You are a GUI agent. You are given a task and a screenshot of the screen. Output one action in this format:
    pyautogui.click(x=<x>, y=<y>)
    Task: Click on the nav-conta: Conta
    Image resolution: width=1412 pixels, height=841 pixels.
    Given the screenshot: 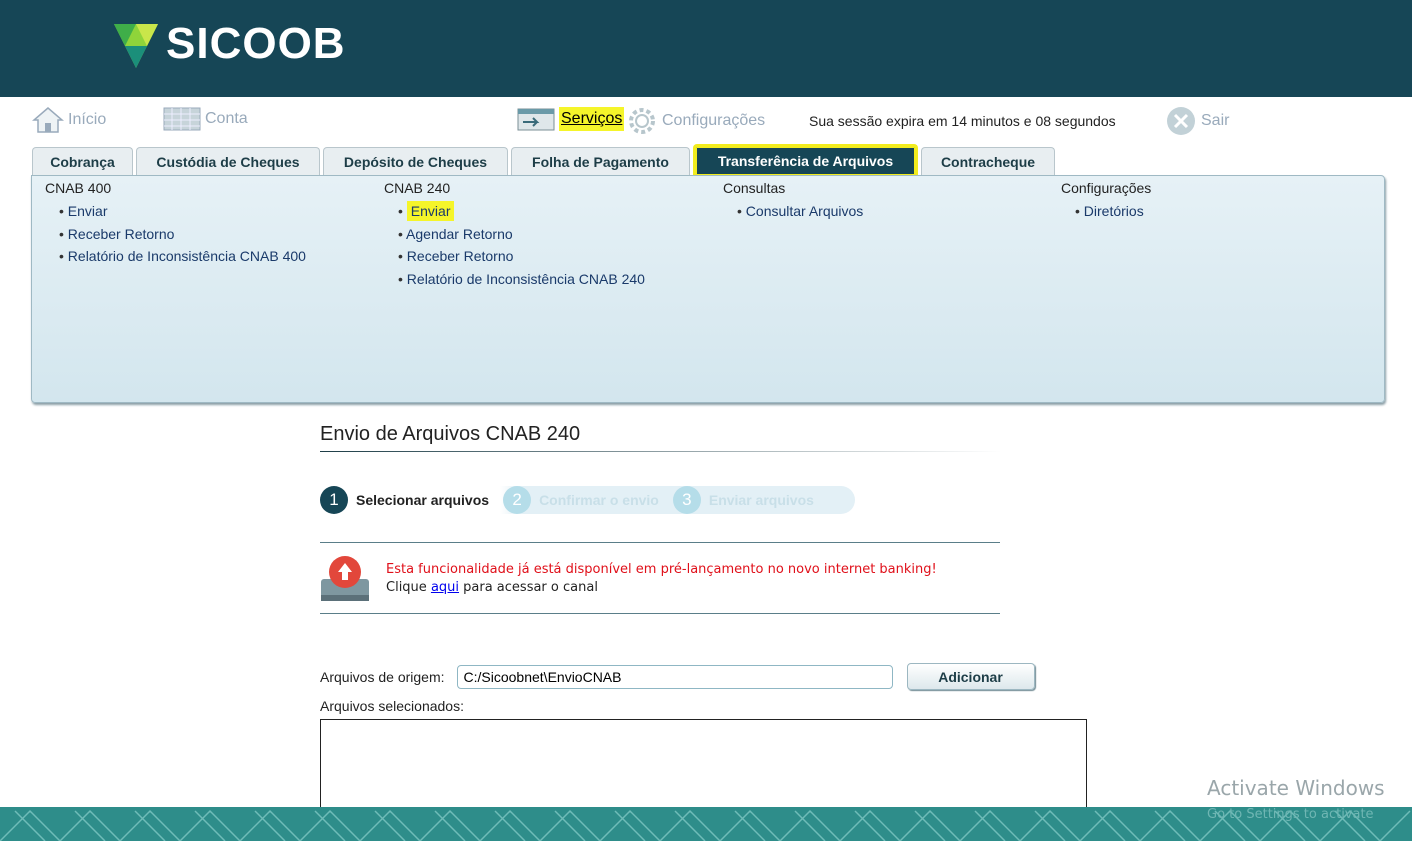 What is the action you would take?
    pyautogui.click(x=205, y=119)
    